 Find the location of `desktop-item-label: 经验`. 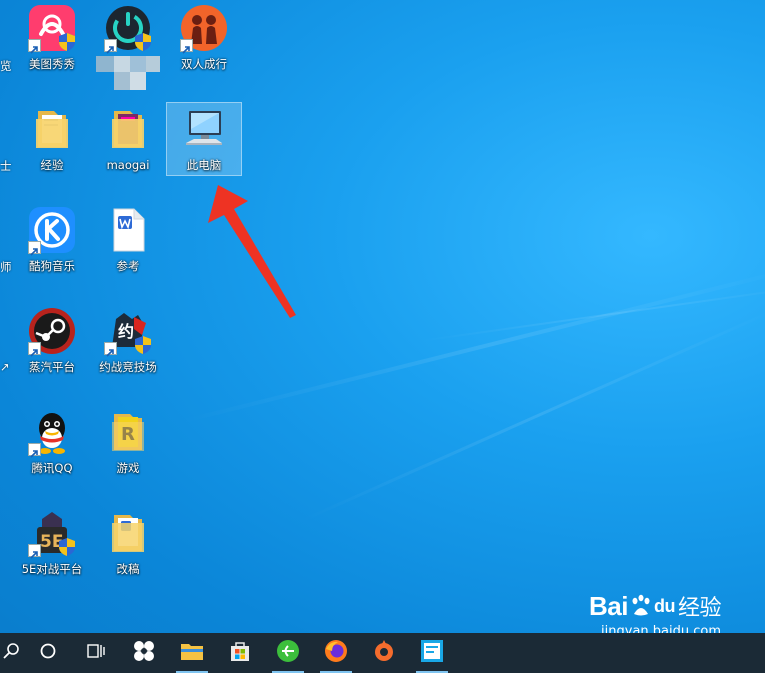

desktop-item-label: 经验 is located at coordinates (52, 165).